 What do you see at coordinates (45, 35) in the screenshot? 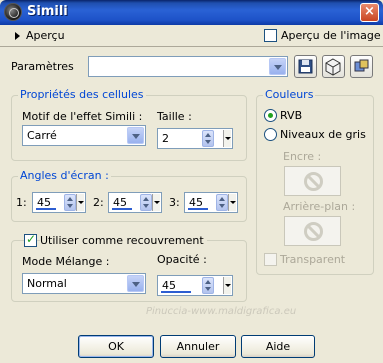
I see `preview-label: Aperçu` at bounding box center [45, 35].